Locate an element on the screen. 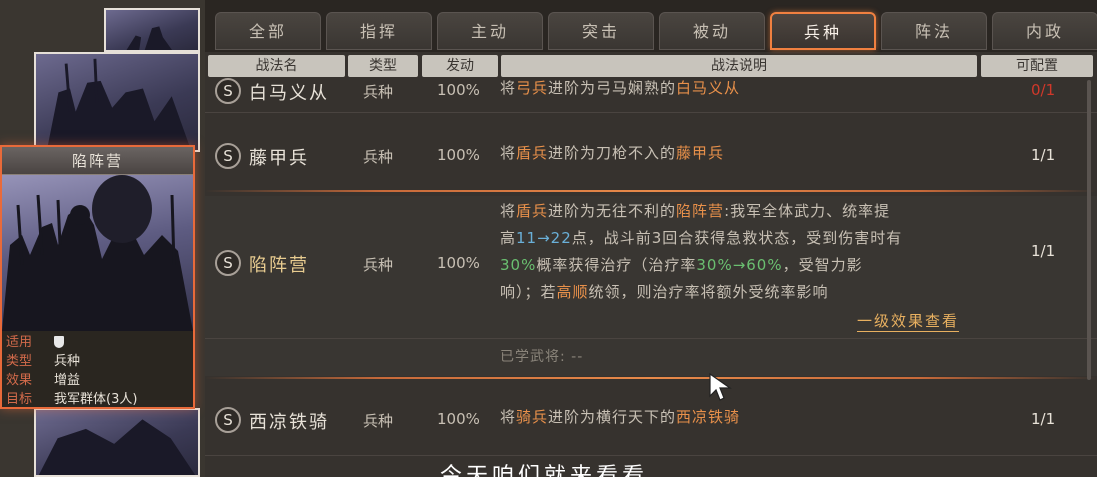  tab-troop: 兵种 is located at coordinates (823, 31).